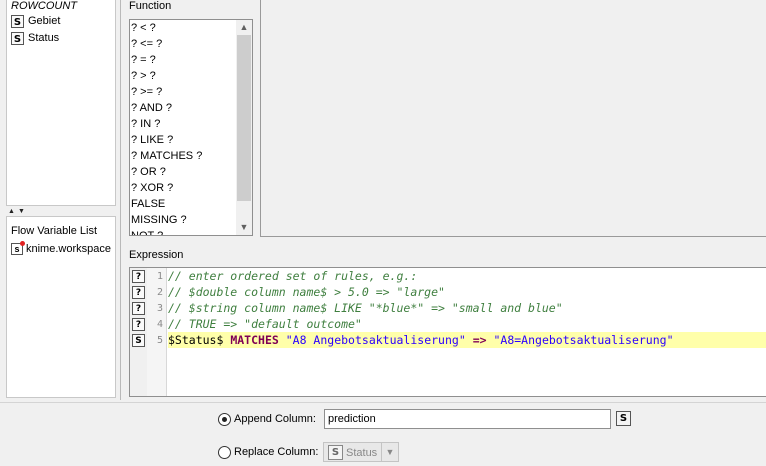  Describe the element at coordinates (265, 324) in the screenshot. I see `code-line-comment: // TRUE => "default outcome"` at that location.